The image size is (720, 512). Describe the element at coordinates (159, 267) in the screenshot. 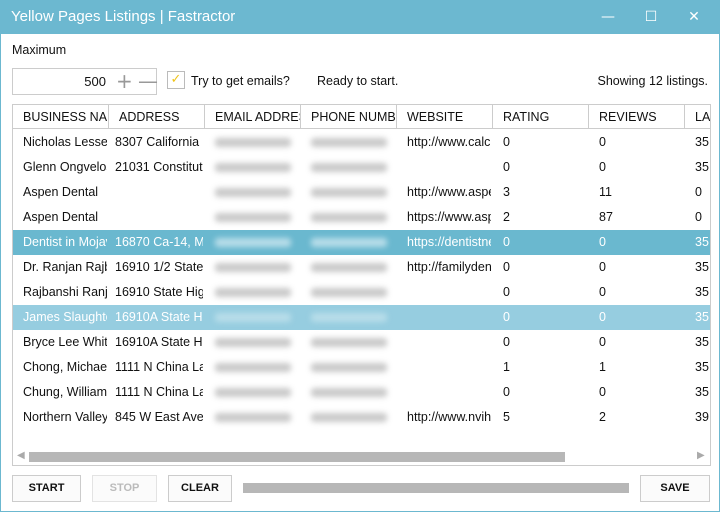

I see `cell-address: 16910 1/2 State` at that location.